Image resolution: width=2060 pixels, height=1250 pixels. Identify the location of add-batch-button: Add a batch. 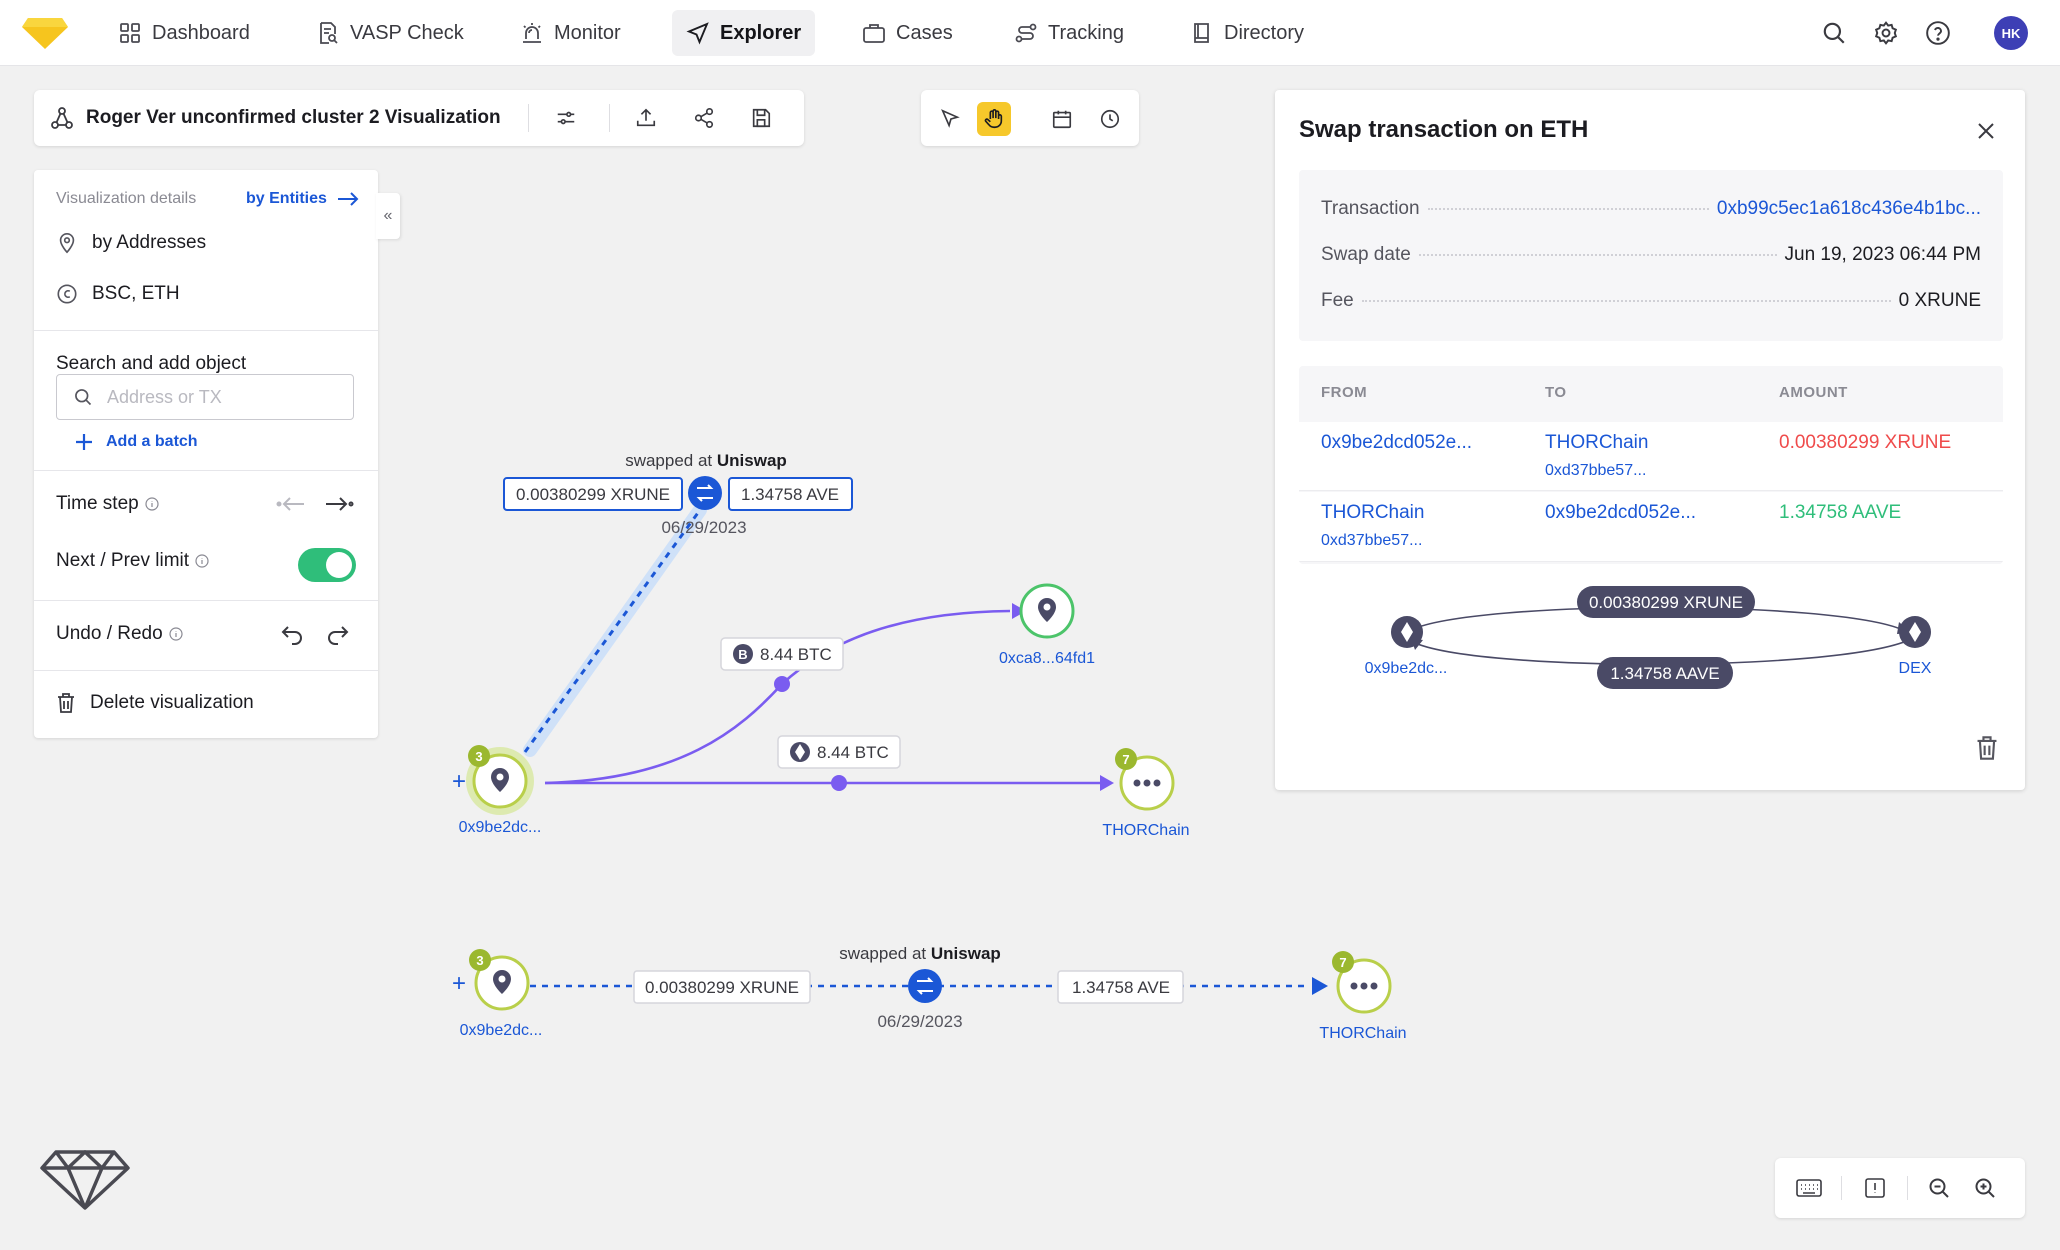
(136, 442).